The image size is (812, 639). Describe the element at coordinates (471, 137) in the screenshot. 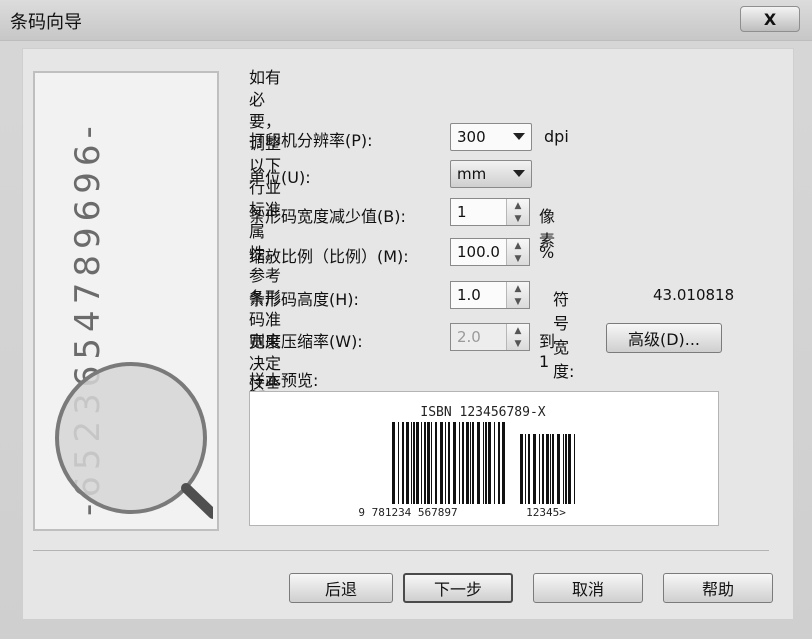

I see `printer-resolution-value: 300` at that location.